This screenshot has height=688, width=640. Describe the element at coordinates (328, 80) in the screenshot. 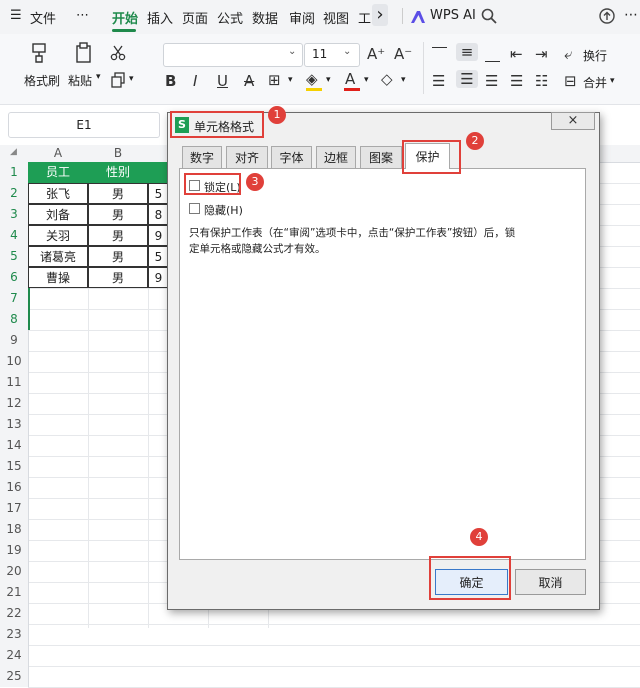

I see `fill-color-dropdown-icon: ▾` at that location.